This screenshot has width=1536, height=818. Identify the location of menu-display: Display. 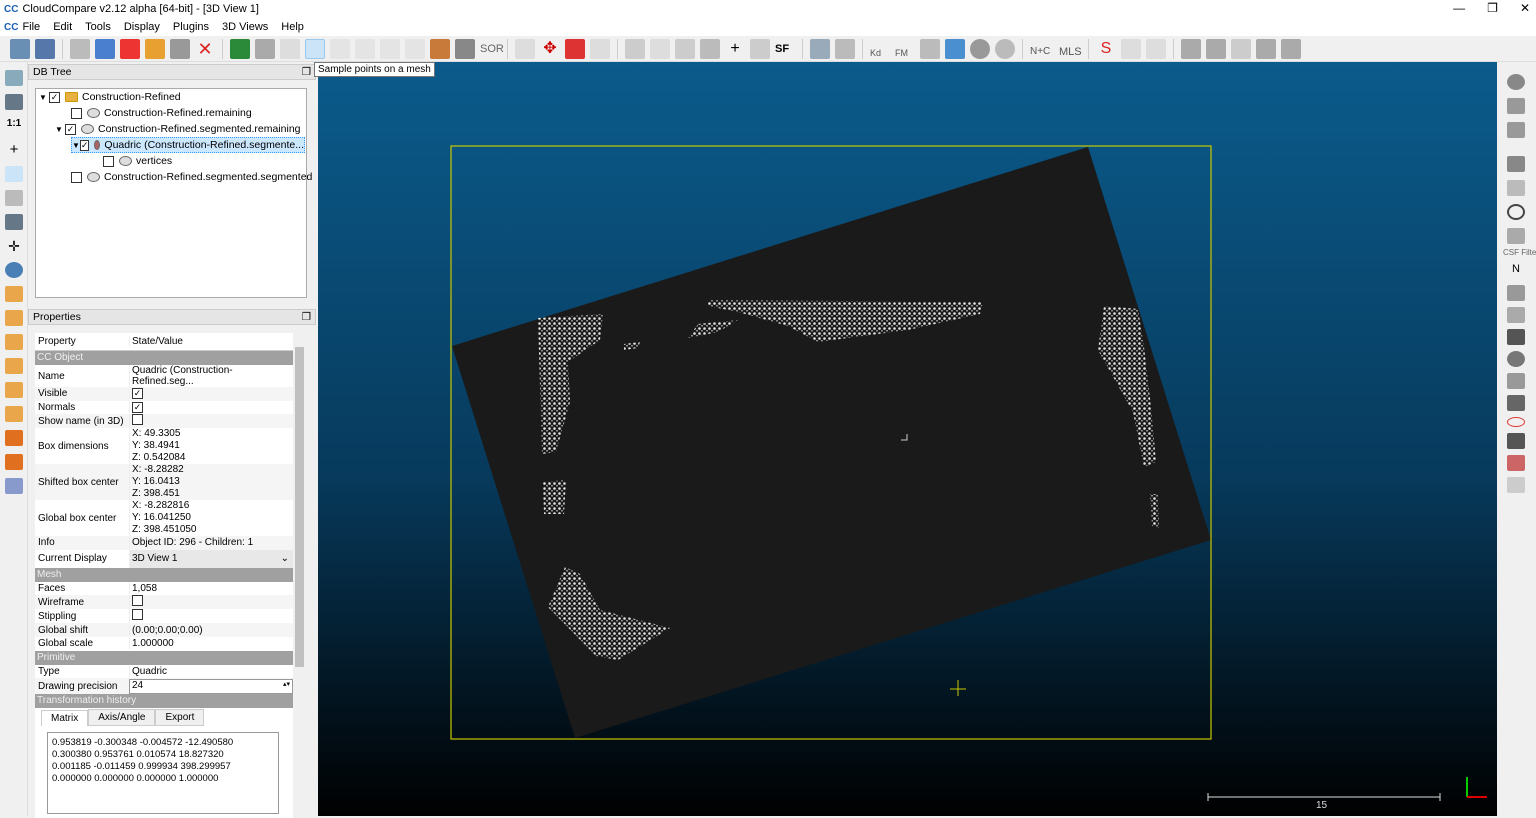
(142, 27).